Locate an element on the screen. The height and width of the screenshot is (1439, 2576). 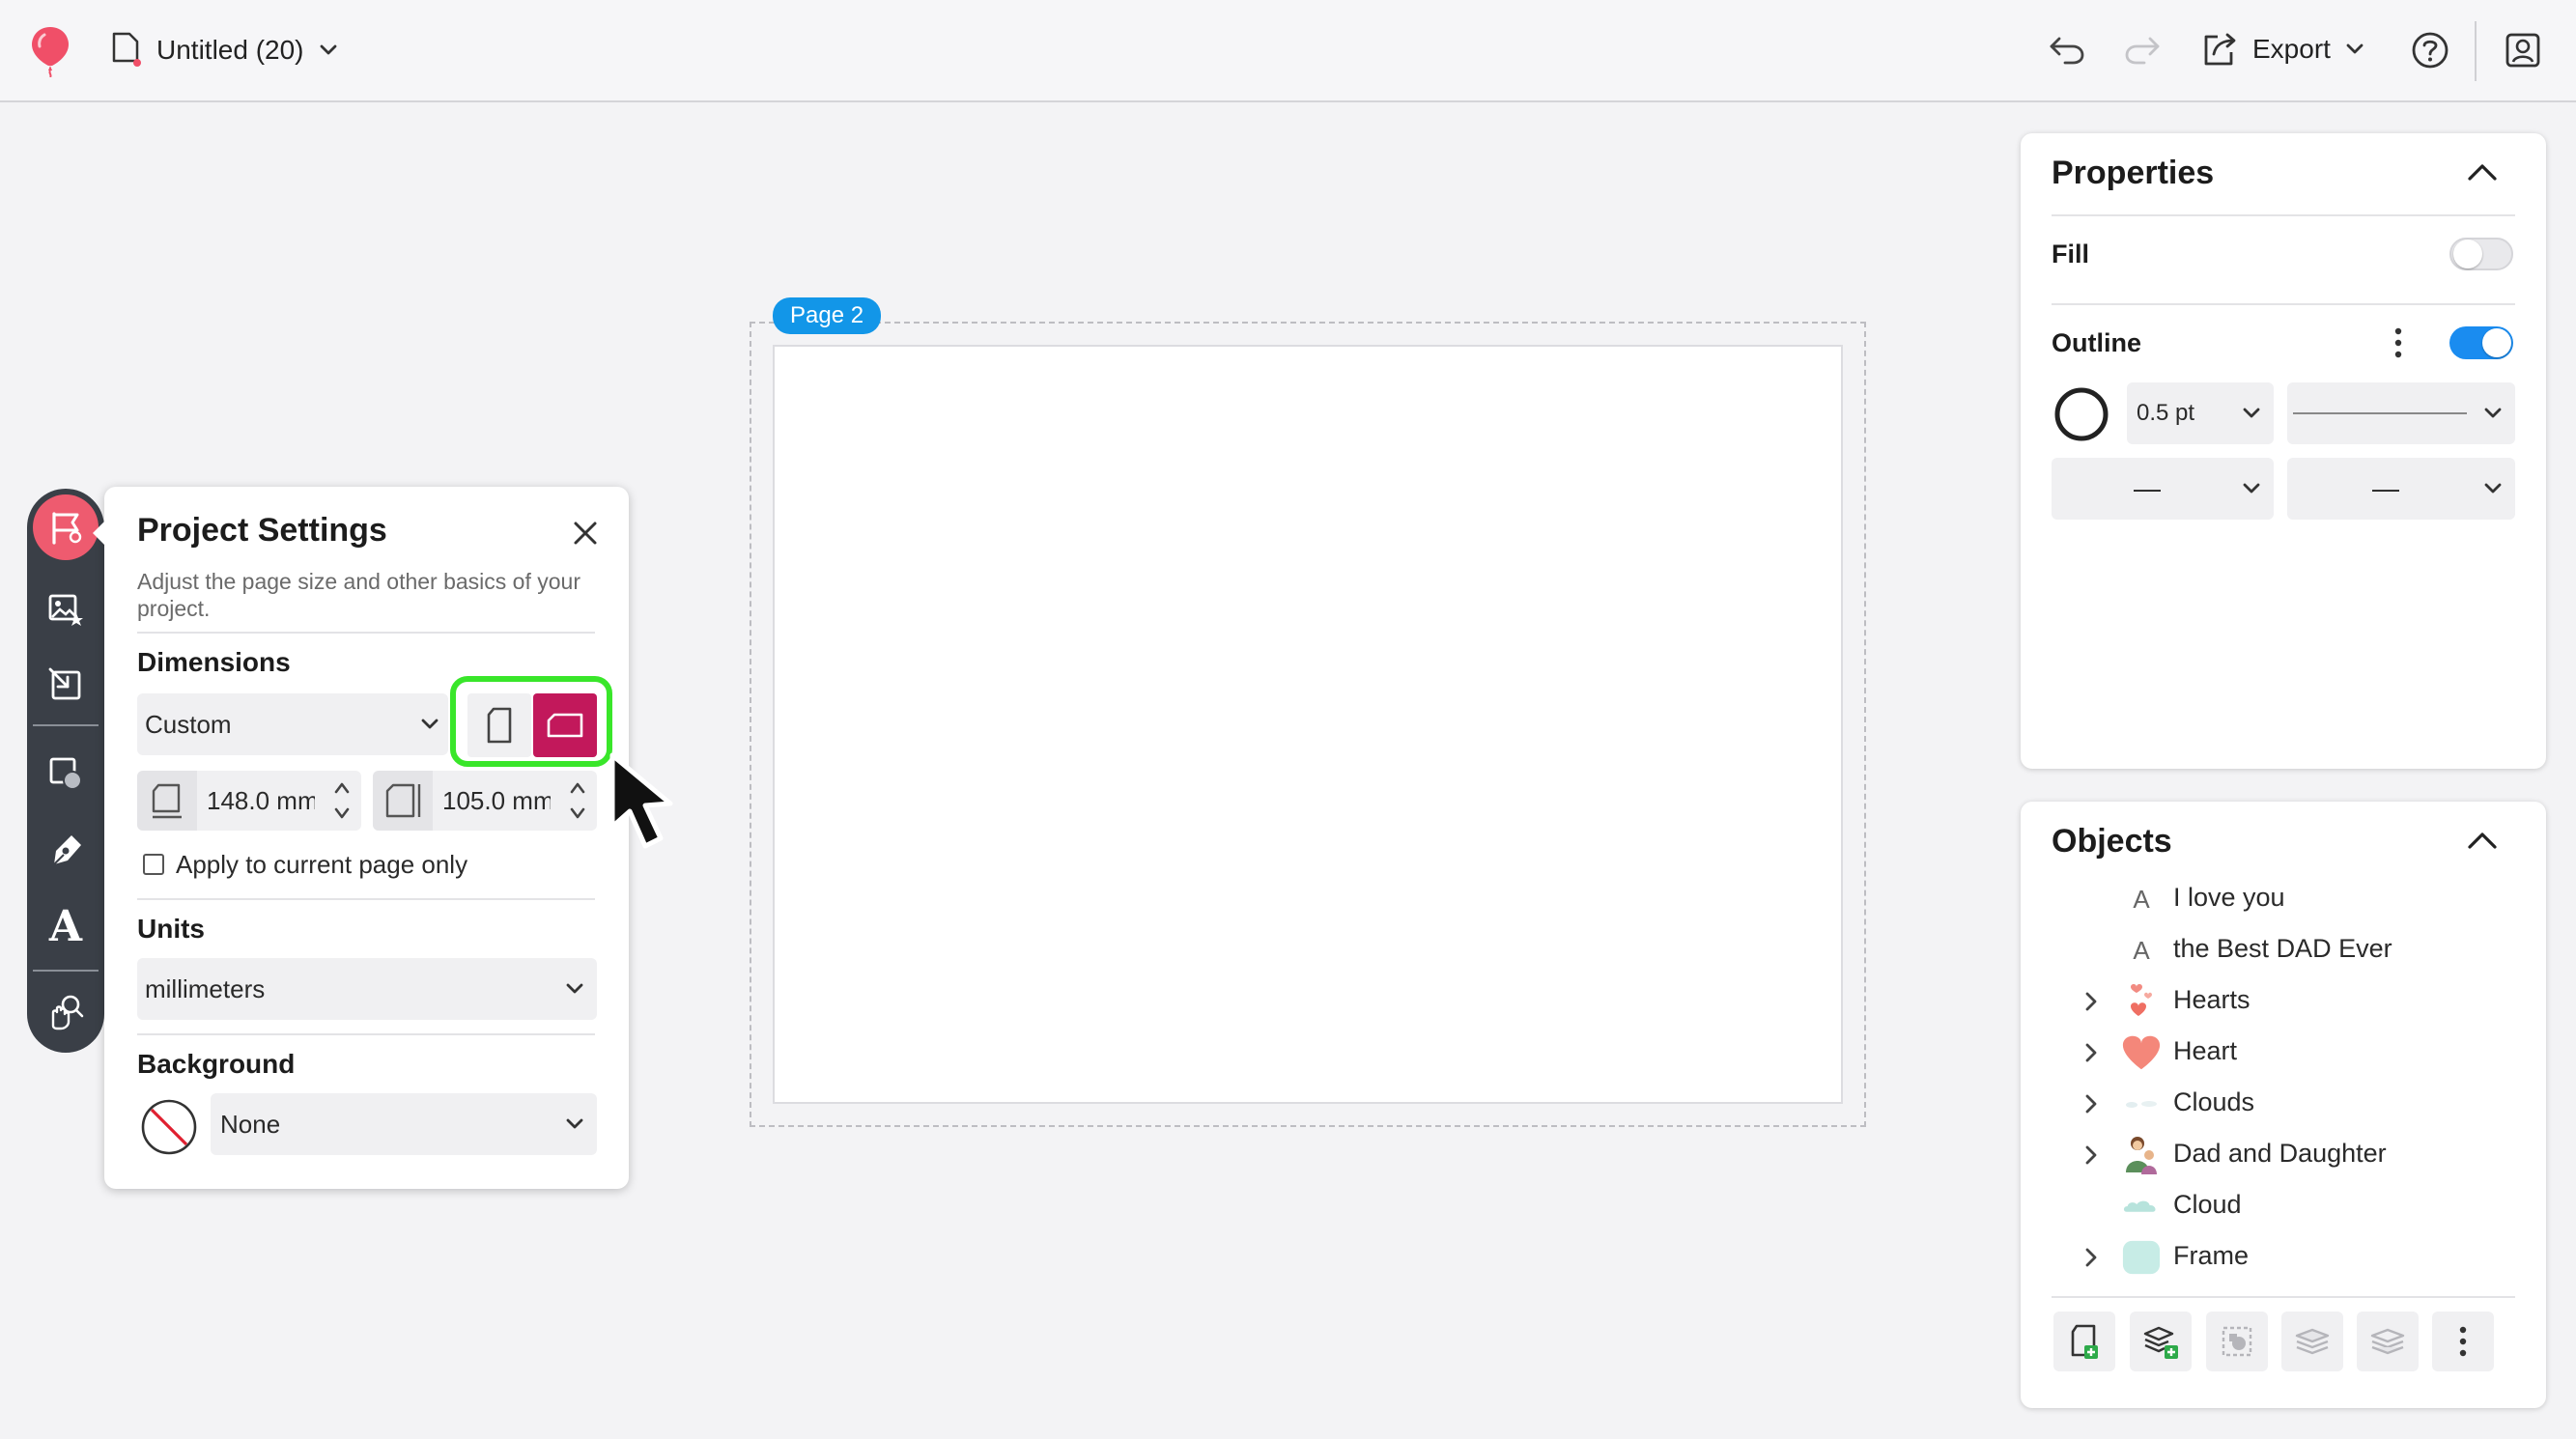
portrait-orientation-button is located at coordinates (499, 725).